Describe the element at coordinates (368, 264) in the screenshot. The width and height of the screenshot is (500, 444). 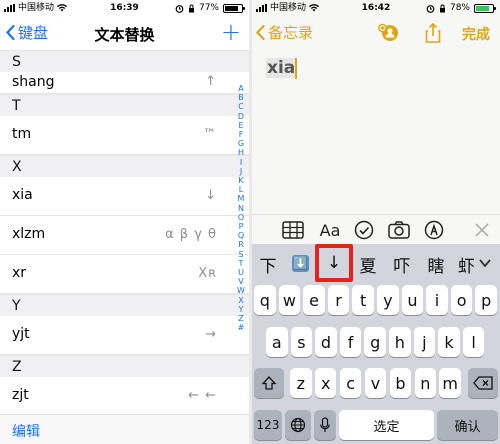
I see `candidate-item: 夏` at that location.